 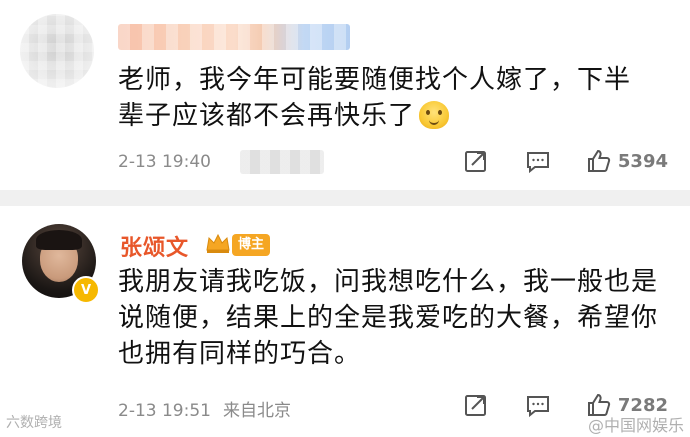 What do you see at coordinates (282, 162) in the screenshot?
I see `location-blurred` at bounding box center [282, 162].